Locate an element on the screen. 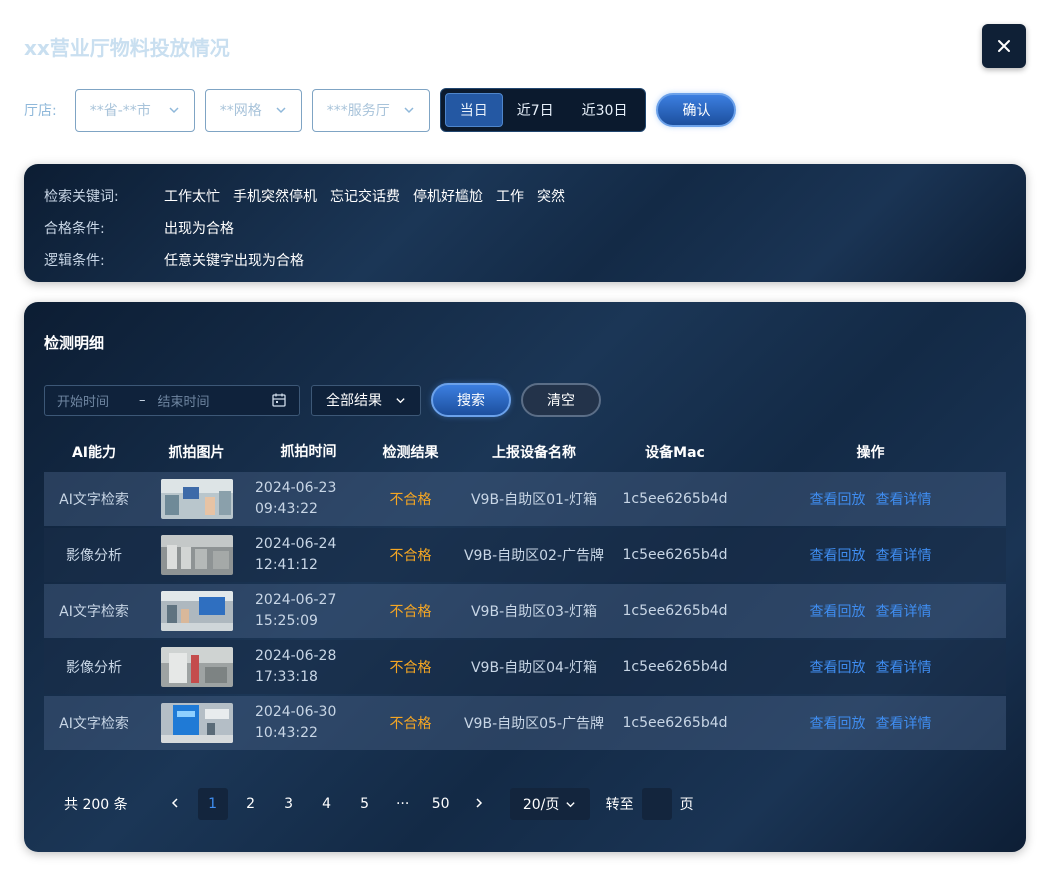 Image resolution: width=1050 pixels, height=884 pixels. page-button-1: 1 is located at coordinates (212, 804).